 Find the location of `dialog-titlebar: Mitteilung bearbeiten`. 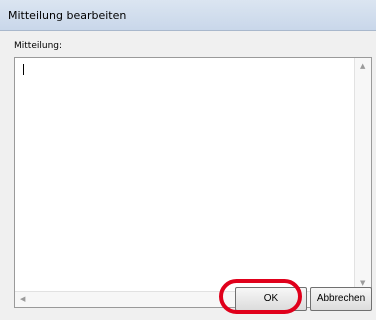

dialog-titlebar: Mitteilung bearbeiten is located at coordinates (188, 15).